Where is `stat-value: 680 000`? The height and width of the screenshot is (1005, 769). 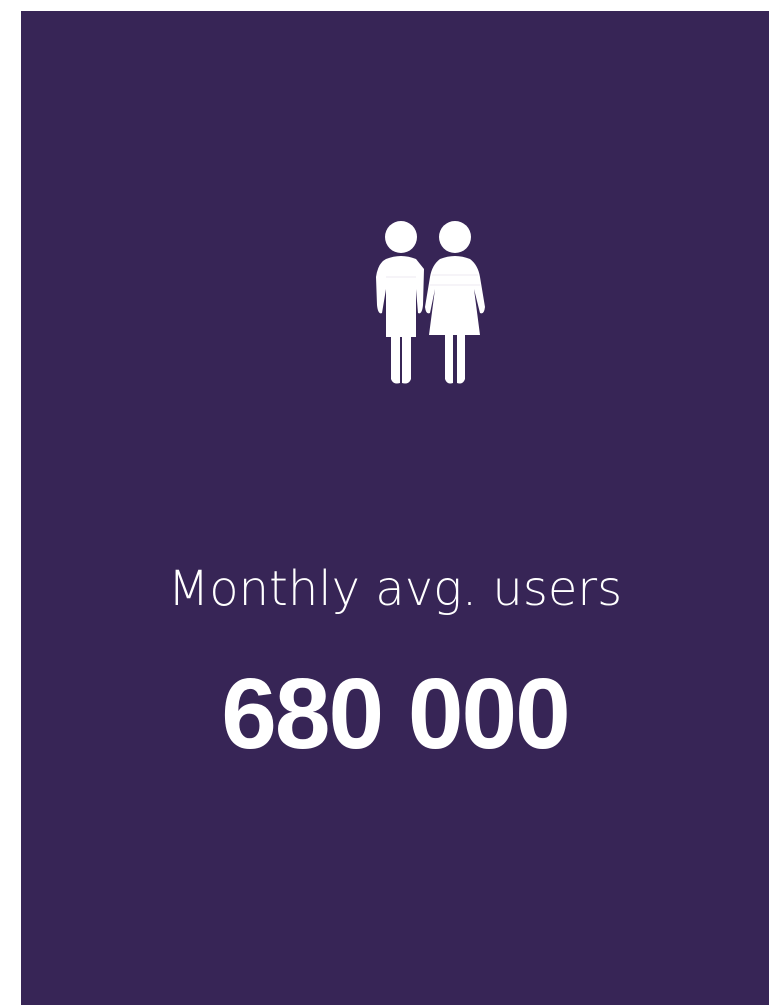
stat-value: 680 000 is located at coordinates (395, 714).